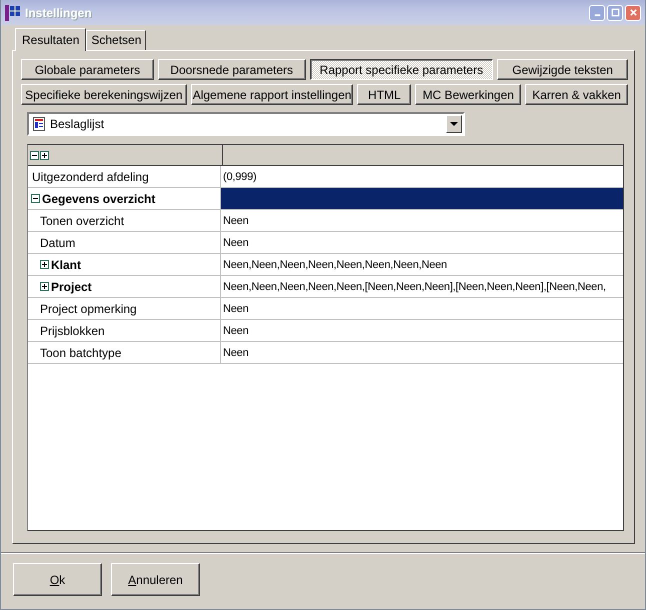  I want to click on section-button: Karren & vakken, so click(576, 94).